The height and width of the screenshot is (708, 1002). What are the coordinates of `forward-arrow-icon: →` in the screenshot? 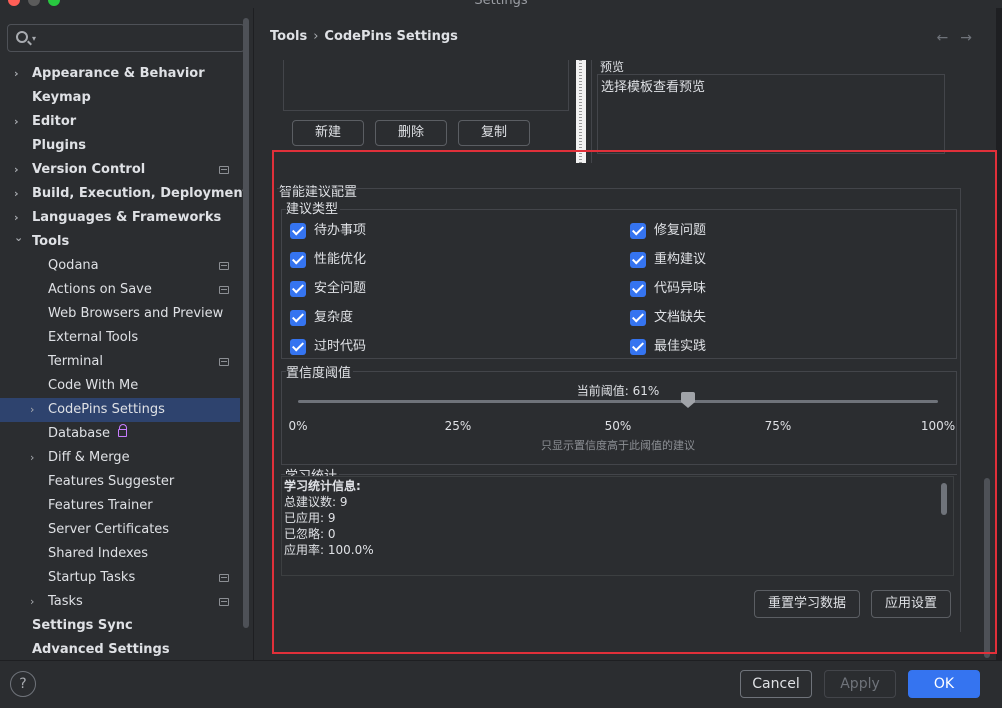 It's located at (972, 38).